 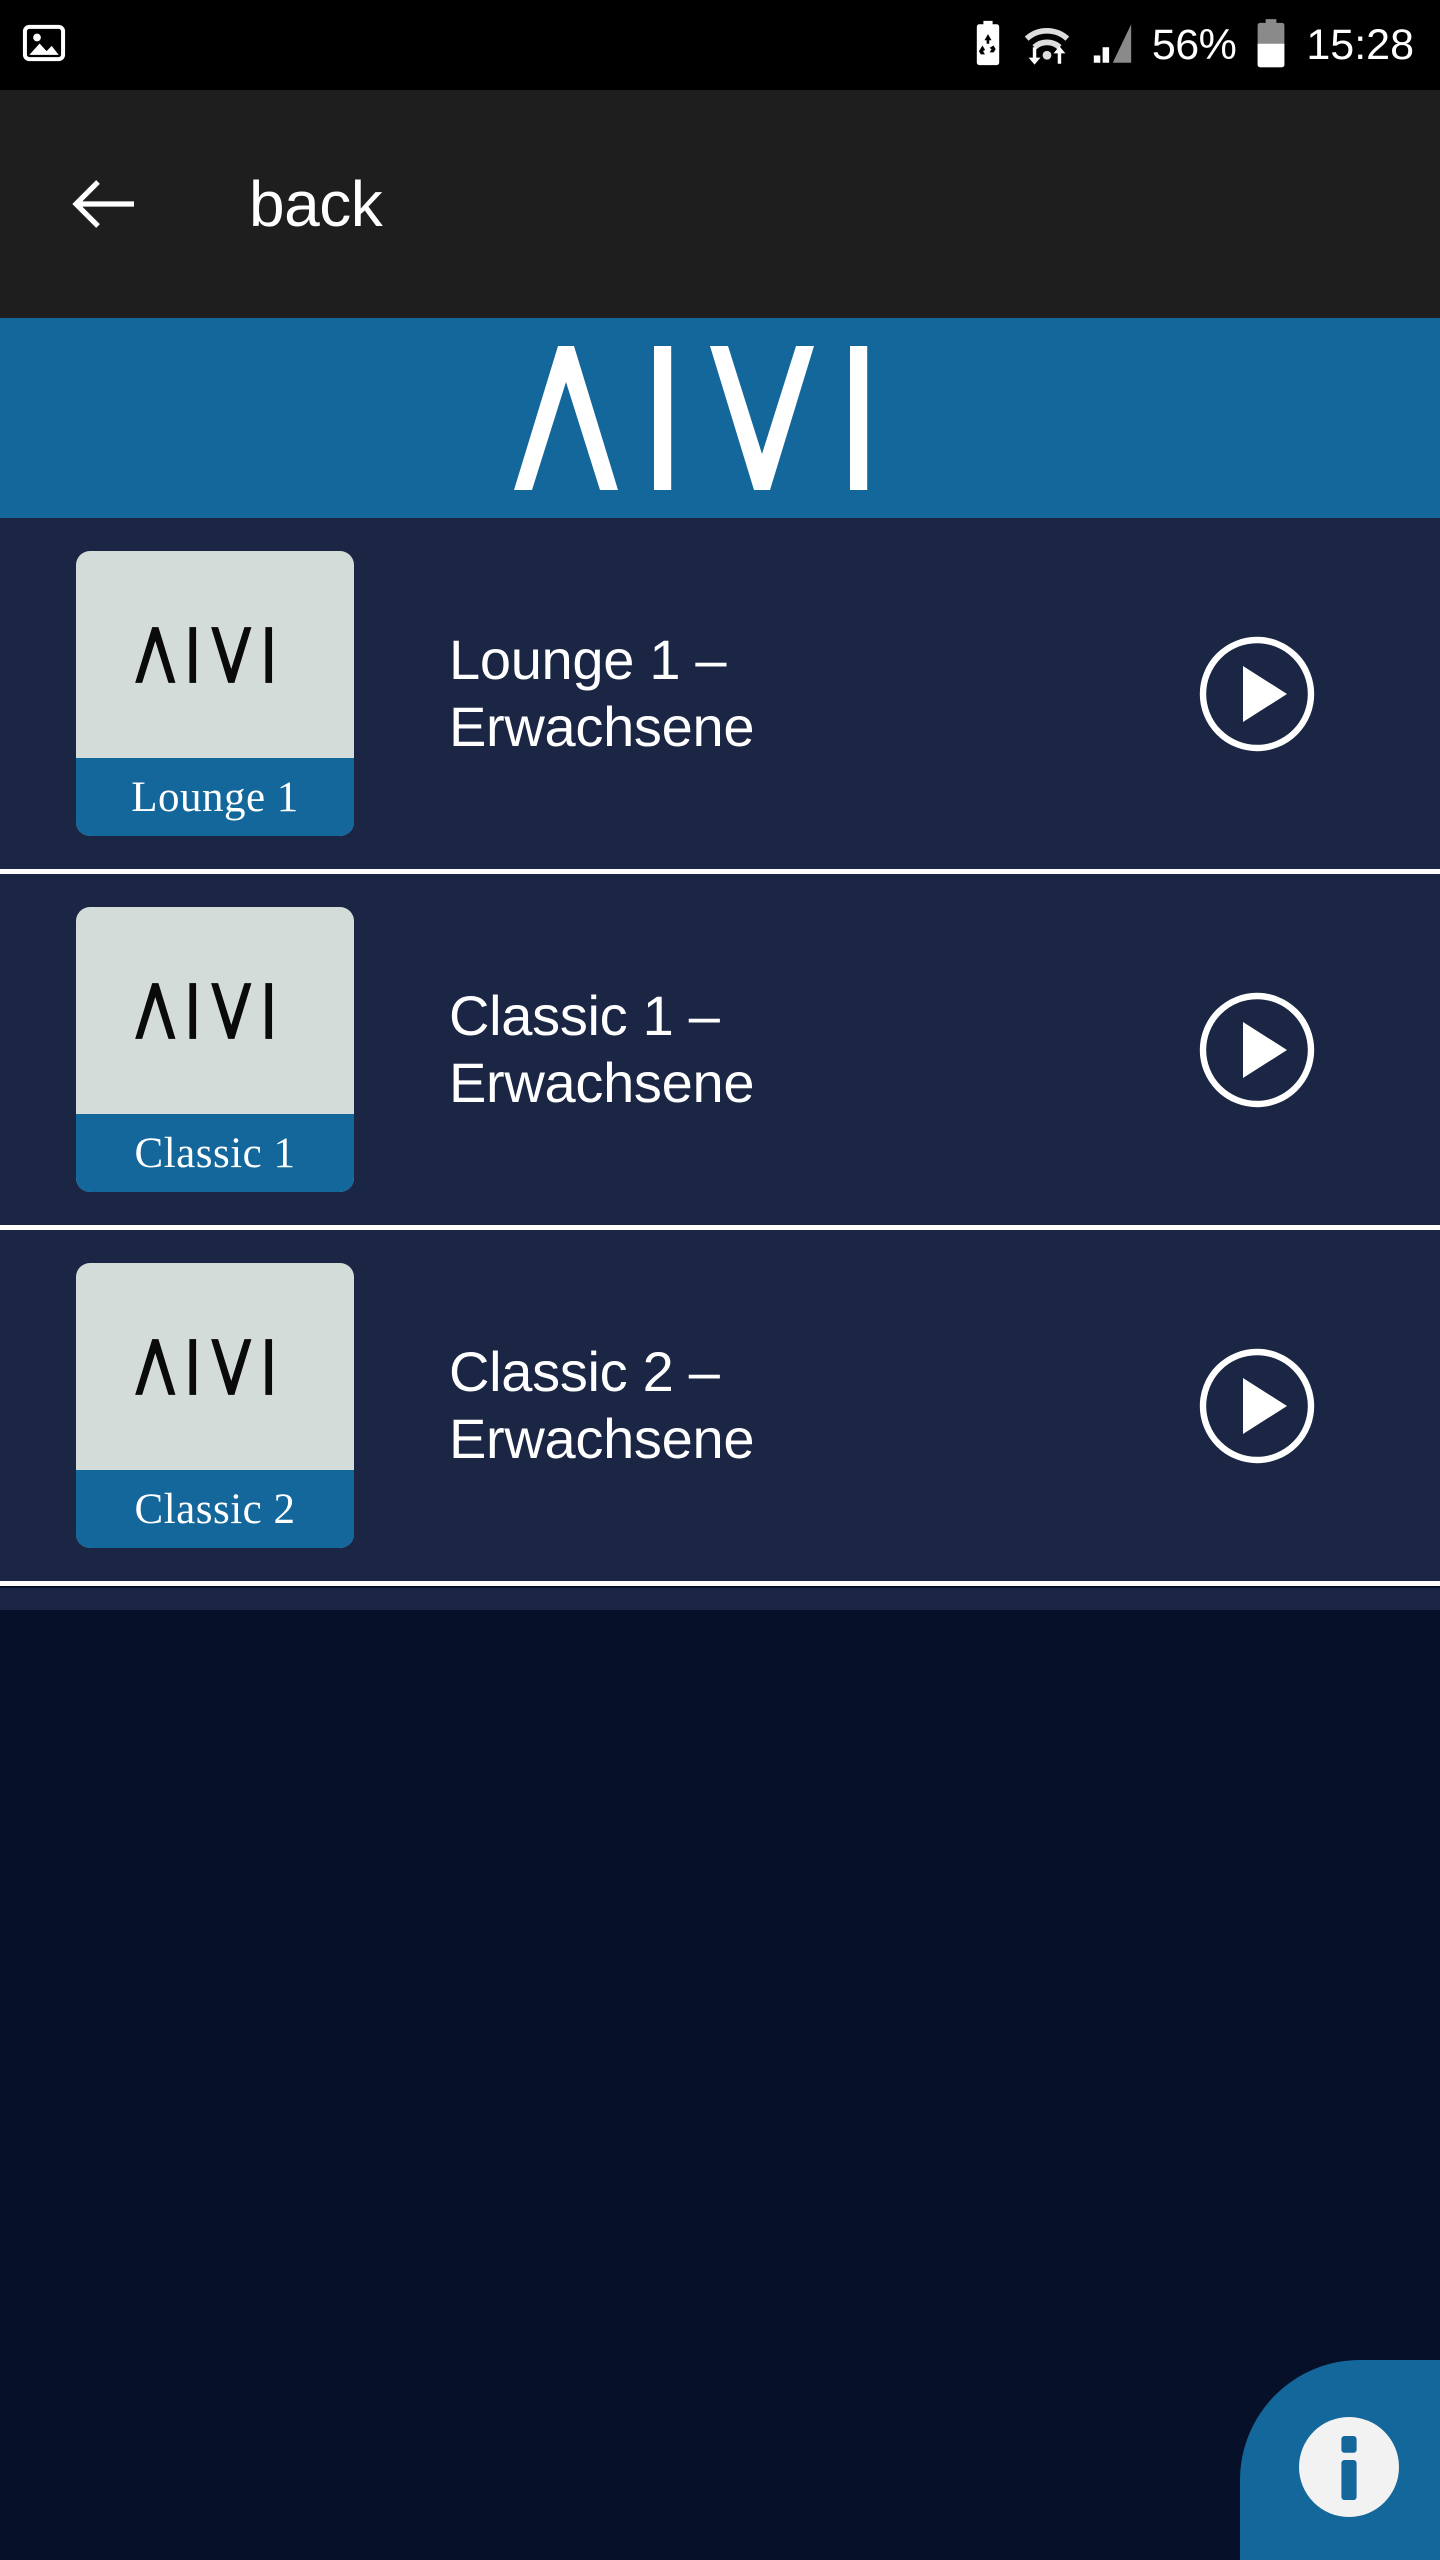 I want to click on table-row: Classic 1 Classic 1 – Erwachsene, so click(x=720, y=1052).